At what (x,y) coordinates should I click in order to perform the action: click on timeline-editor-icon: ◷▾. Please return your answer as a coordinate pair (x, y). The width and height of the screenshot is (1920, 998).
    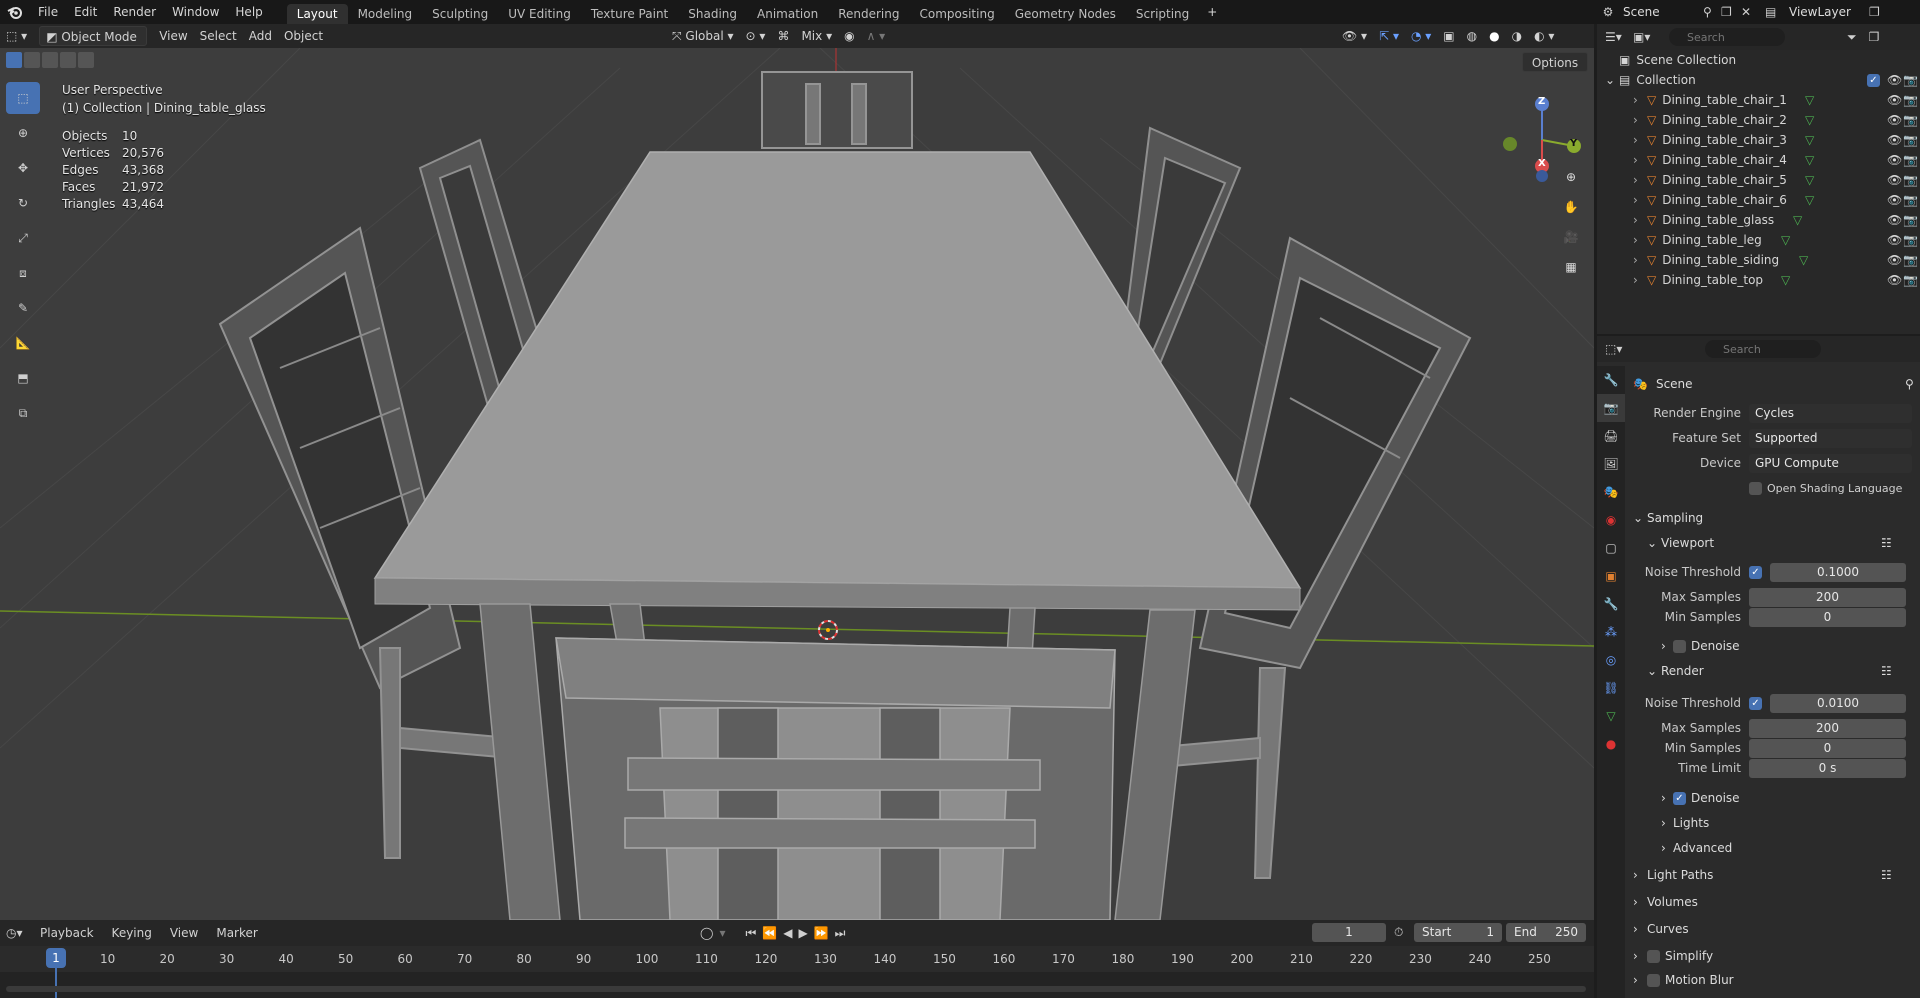
    Looking at the image, I should click on (17, 933).